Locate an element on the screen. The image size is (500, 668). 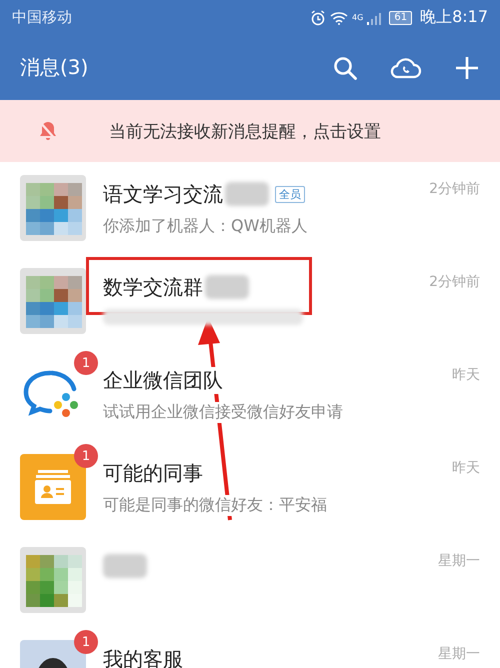
clock-time: 晚上8:17 is located at coordinates (454, 17).